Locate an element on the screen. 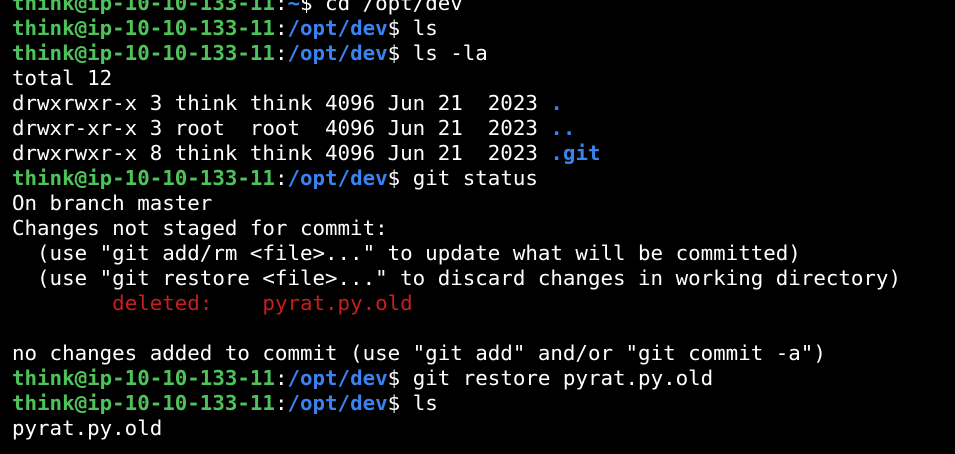  listing-dir-name: . is located at coordinates (556, 103).